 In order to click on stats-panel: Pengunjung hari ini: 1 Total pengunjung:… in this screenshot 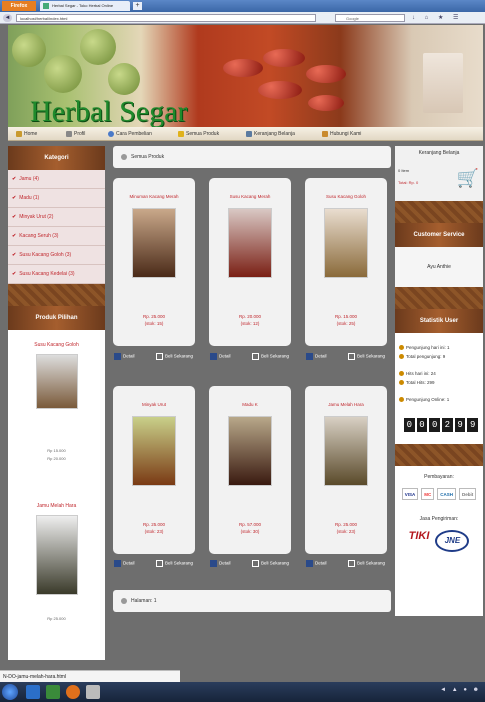, I will do `click(439, 388)`.